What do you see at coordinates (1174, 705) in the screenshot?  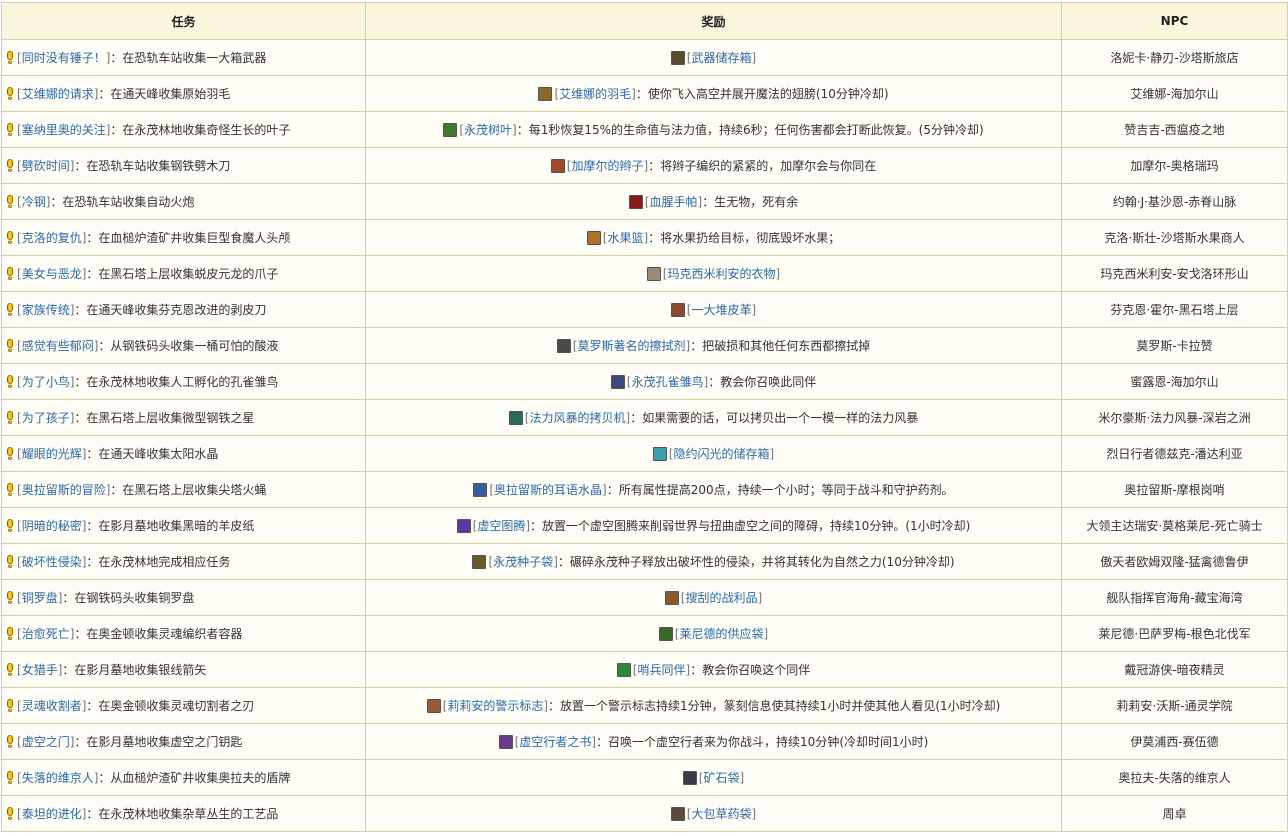 I see `npc-cell: 莉莉安·沃斯-通灵学院` at bounding box center [1174, 705].